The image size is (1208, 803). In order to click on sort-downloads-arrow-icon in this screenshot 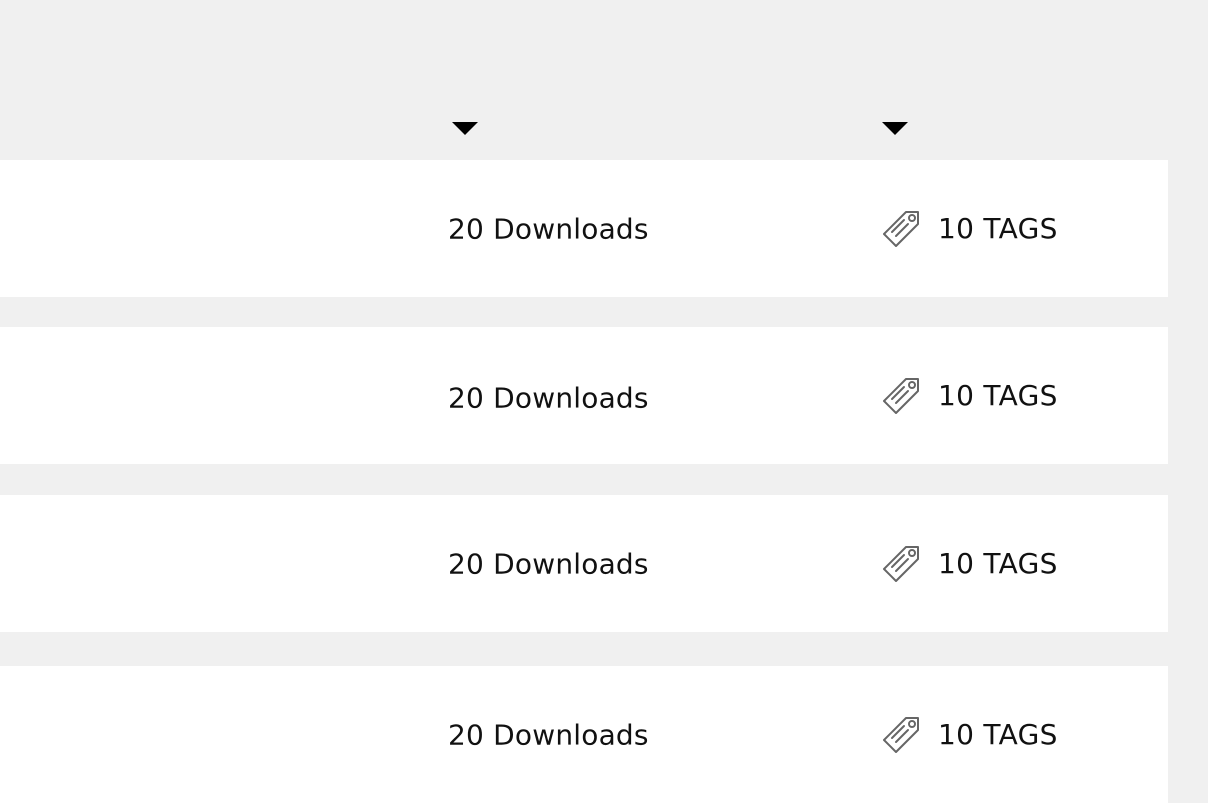, I will do `click(465, 128)`.